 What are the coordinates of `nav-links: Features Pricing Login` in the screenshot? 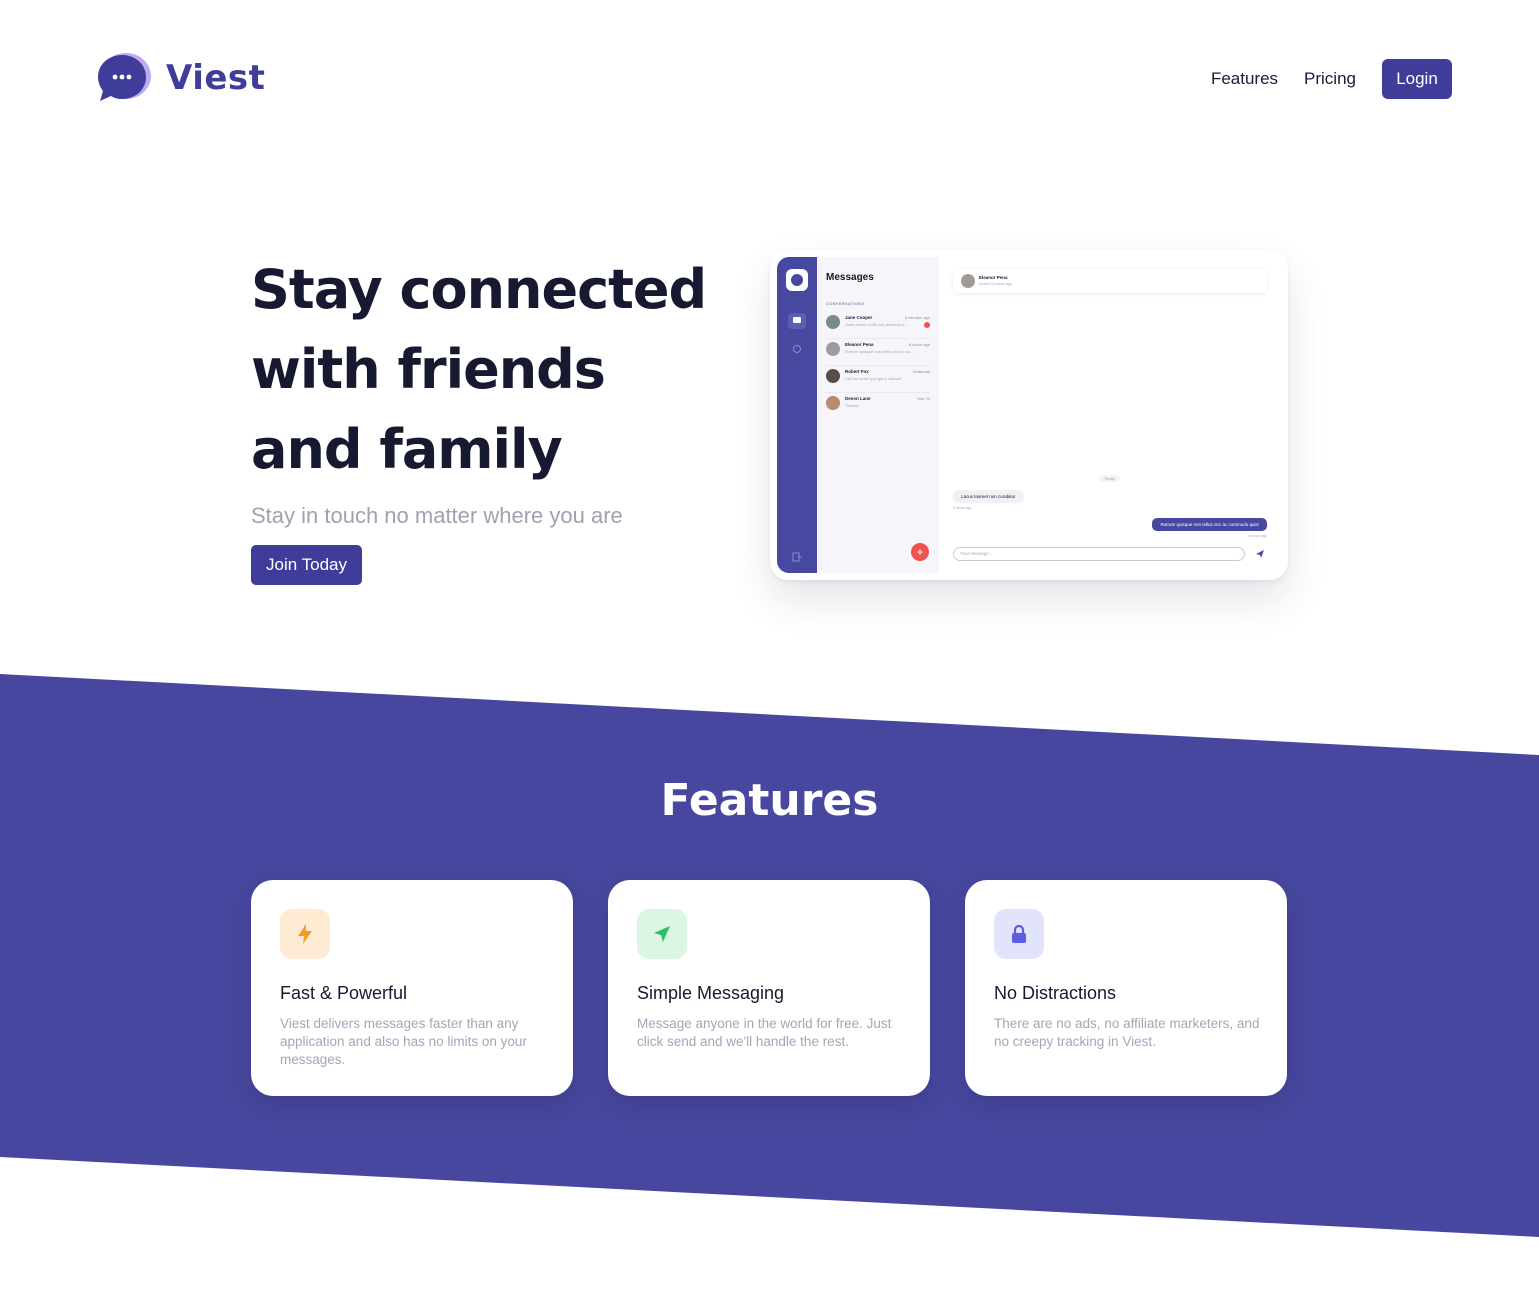 It's located at (1331, 79).